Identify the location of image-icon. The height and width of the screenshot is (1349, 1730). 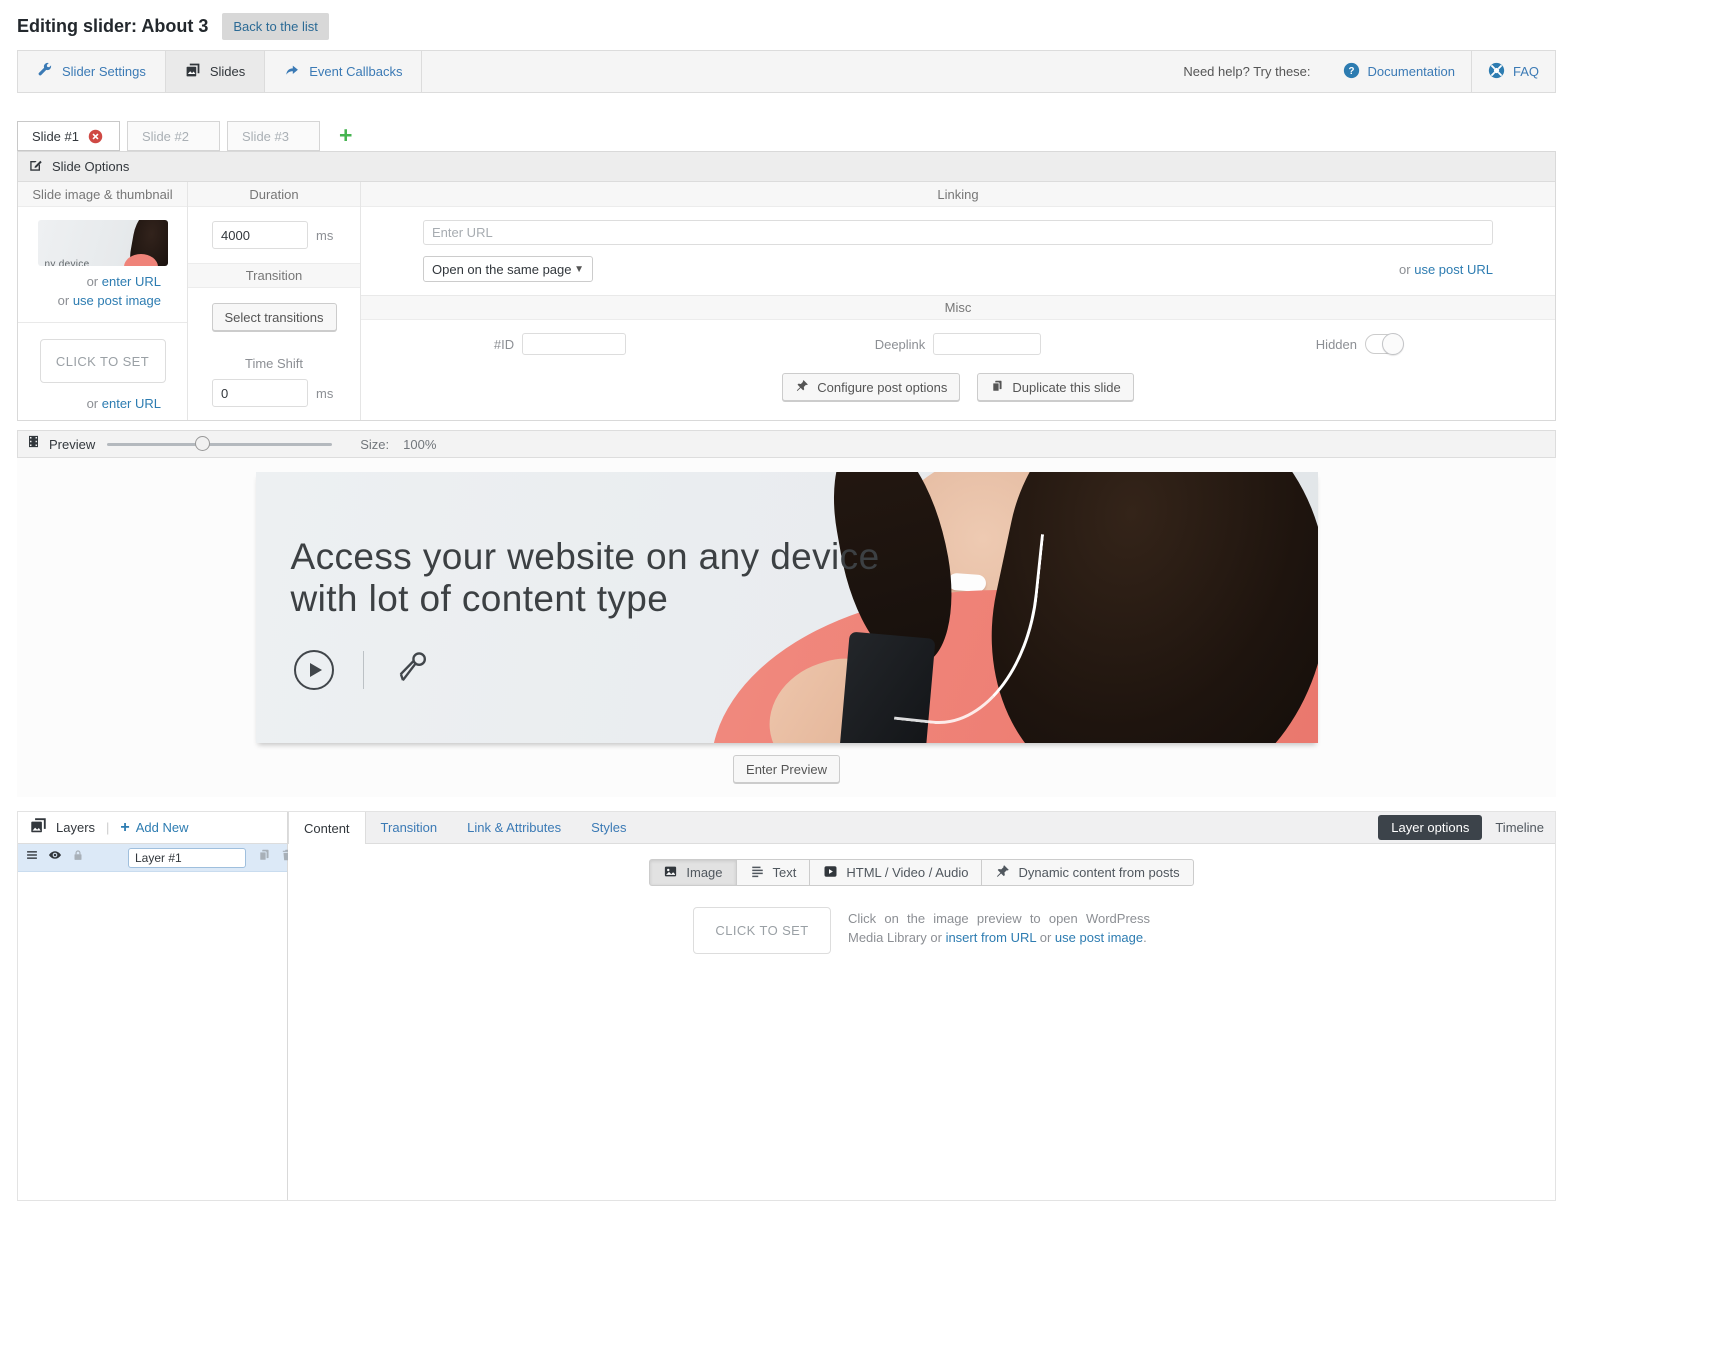
(670, 873).